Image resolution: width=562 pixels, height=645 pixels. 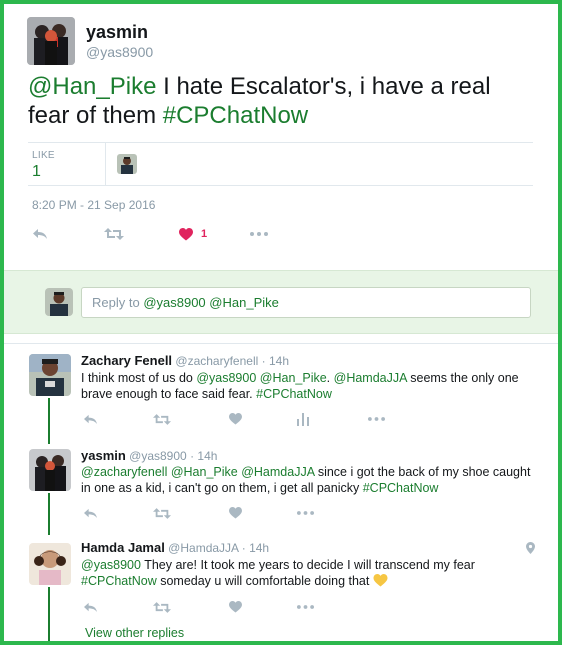 I want to click on tweet-actions: 1, so click(x=180, y=234).